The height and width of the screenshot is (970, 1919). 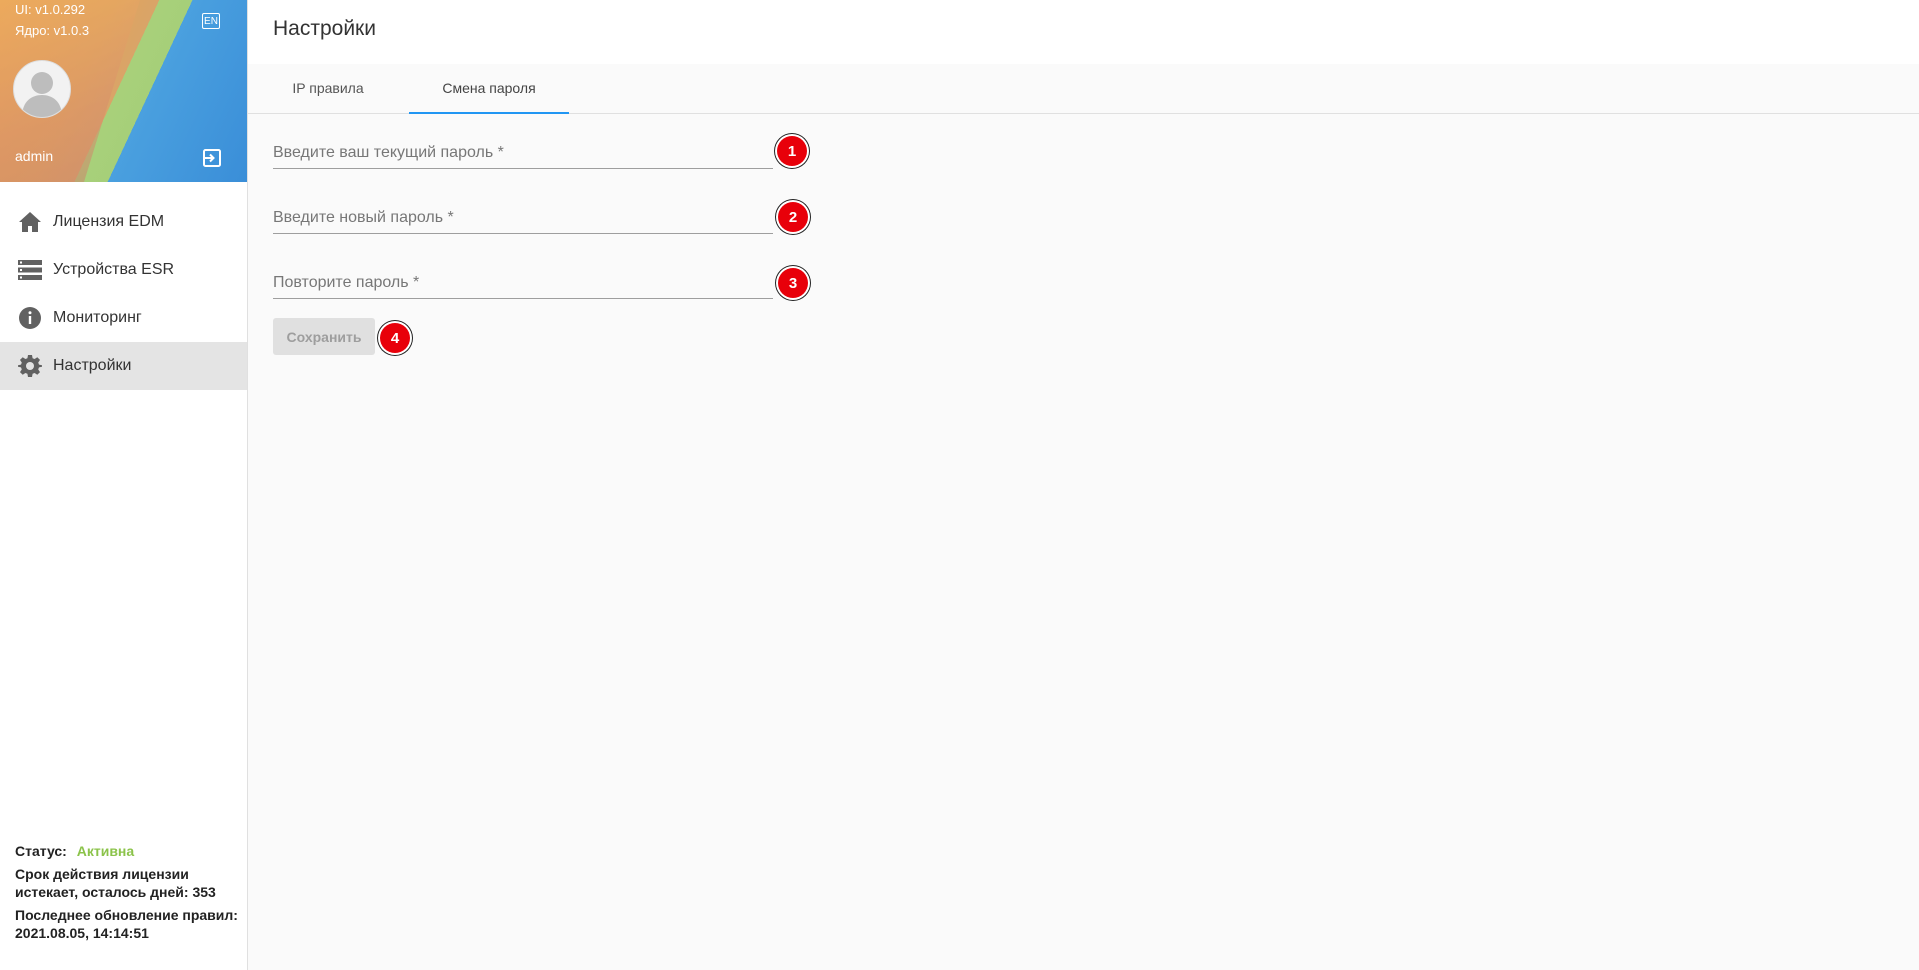 I want to click on status-row: Статус: Активна, so click(x=127, y=851).